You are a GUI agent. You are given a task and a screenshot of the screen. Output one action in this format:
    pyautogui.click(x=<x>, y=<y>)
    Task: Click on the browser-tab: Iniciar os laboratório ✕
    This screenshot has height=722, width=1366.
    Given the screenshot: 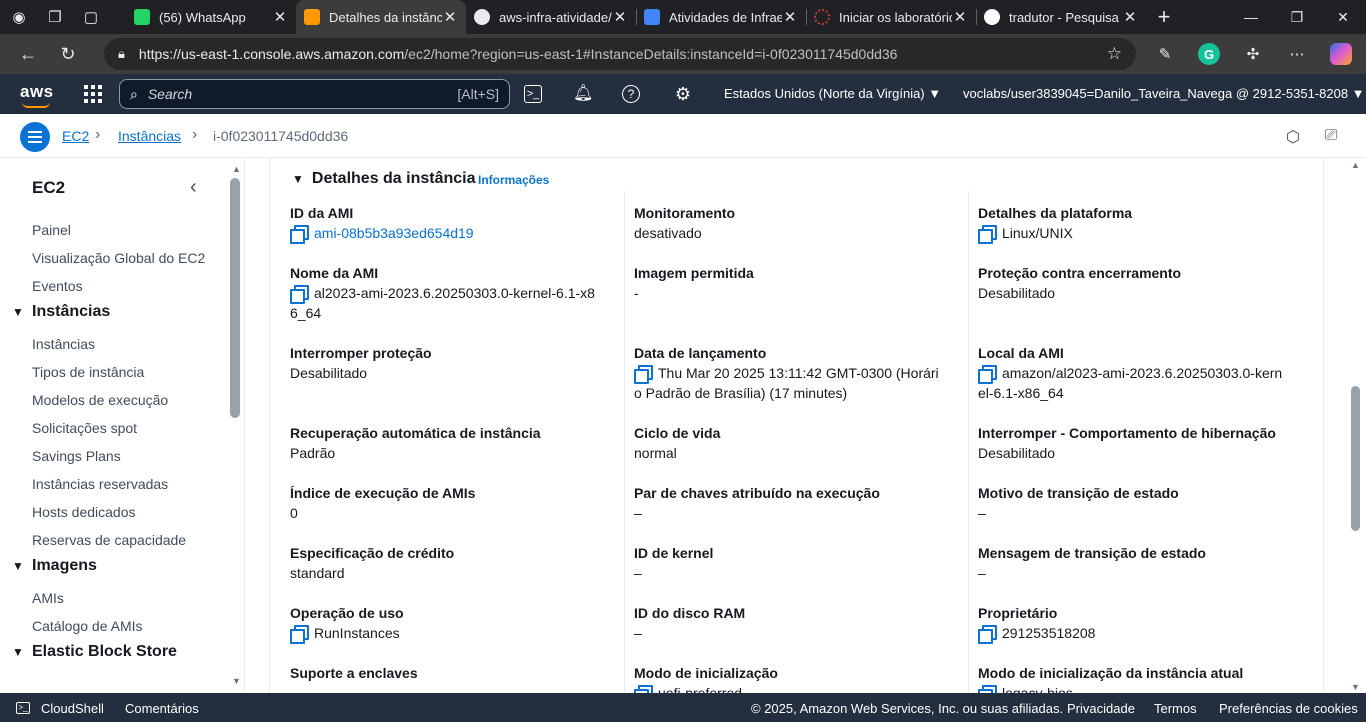 What is the action you would take?
    pyautogui.click(x=891, y=17)
    